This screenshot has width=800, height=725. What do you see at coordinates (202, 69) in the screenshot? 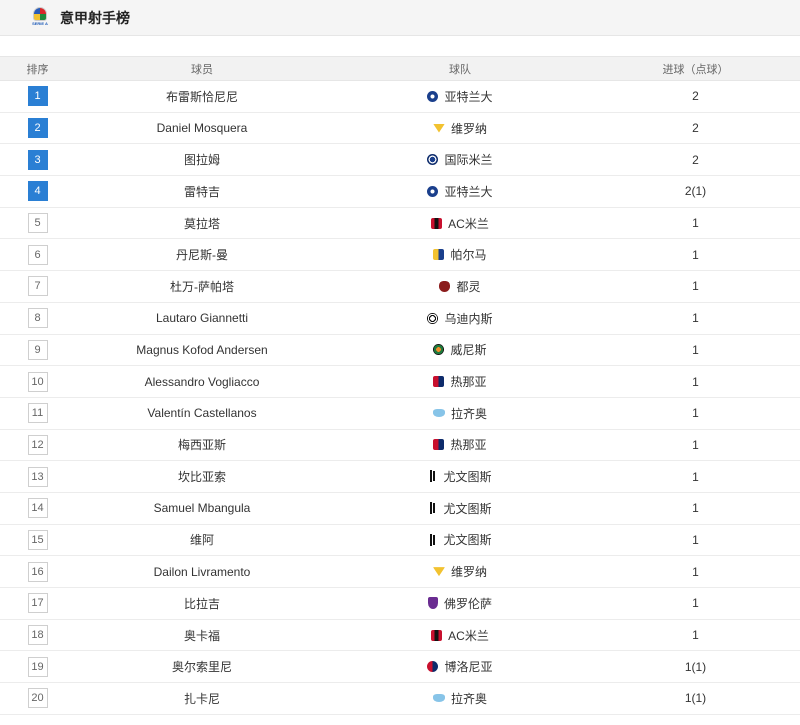
I see `column-header-player: 球员` at bounding box center [202, 69].